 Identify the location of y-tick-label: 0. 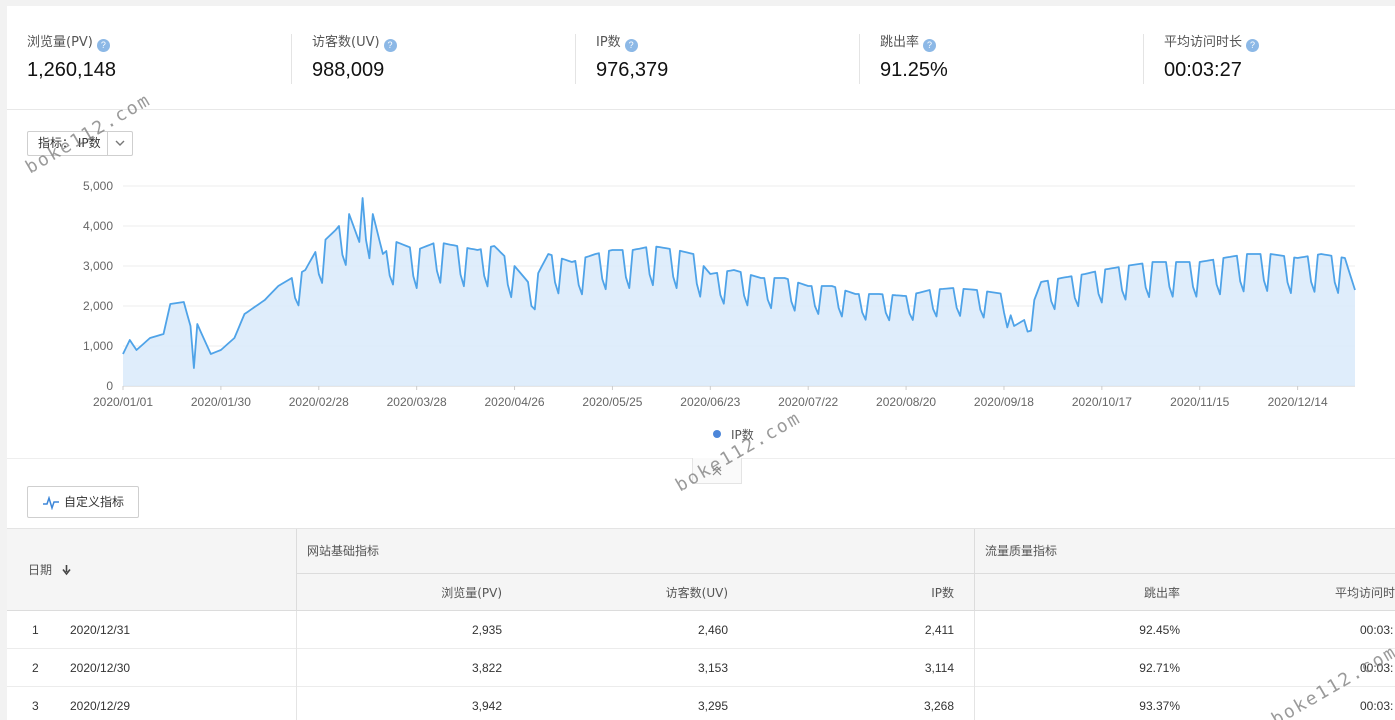
(109, 386).